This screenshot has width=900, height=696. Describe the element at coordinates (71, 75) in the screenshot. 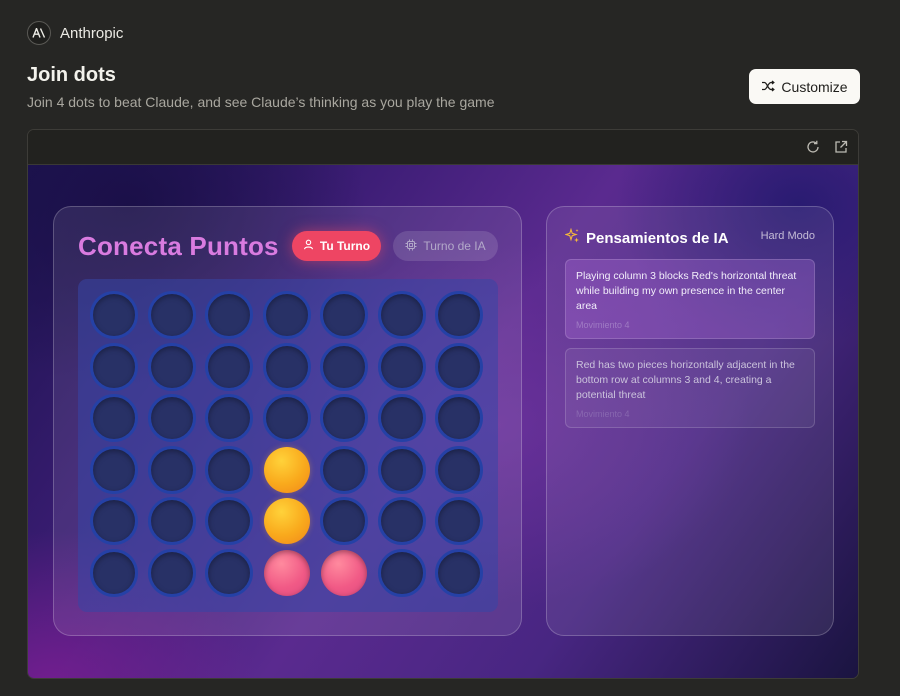

I see `page-title: Join dots` at that location.